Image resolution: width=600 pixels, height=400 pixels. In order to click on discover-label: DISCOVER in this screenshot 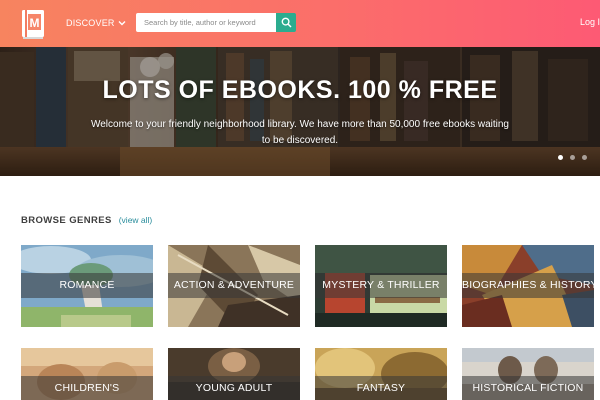, I will do `click(90, 23)`.